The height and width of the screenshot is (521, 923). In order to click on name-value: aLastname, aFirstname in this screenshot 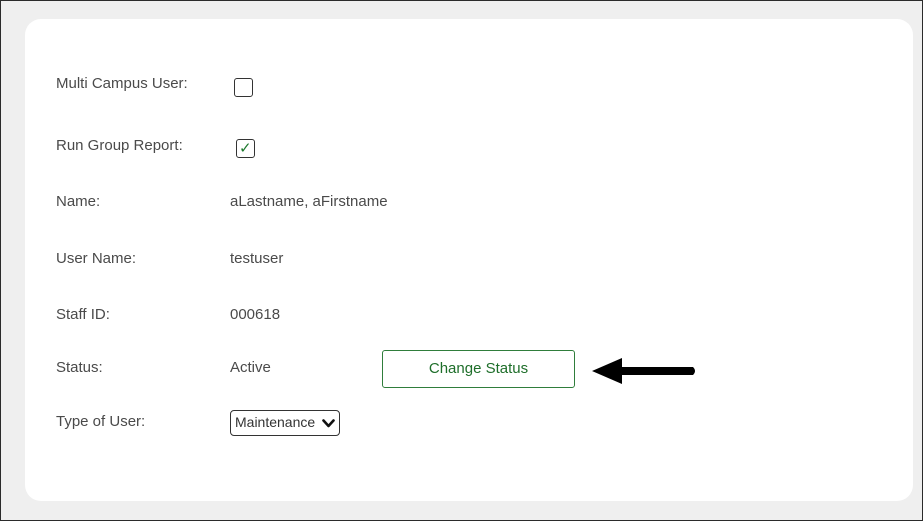, I will do `click(309, 201)`.